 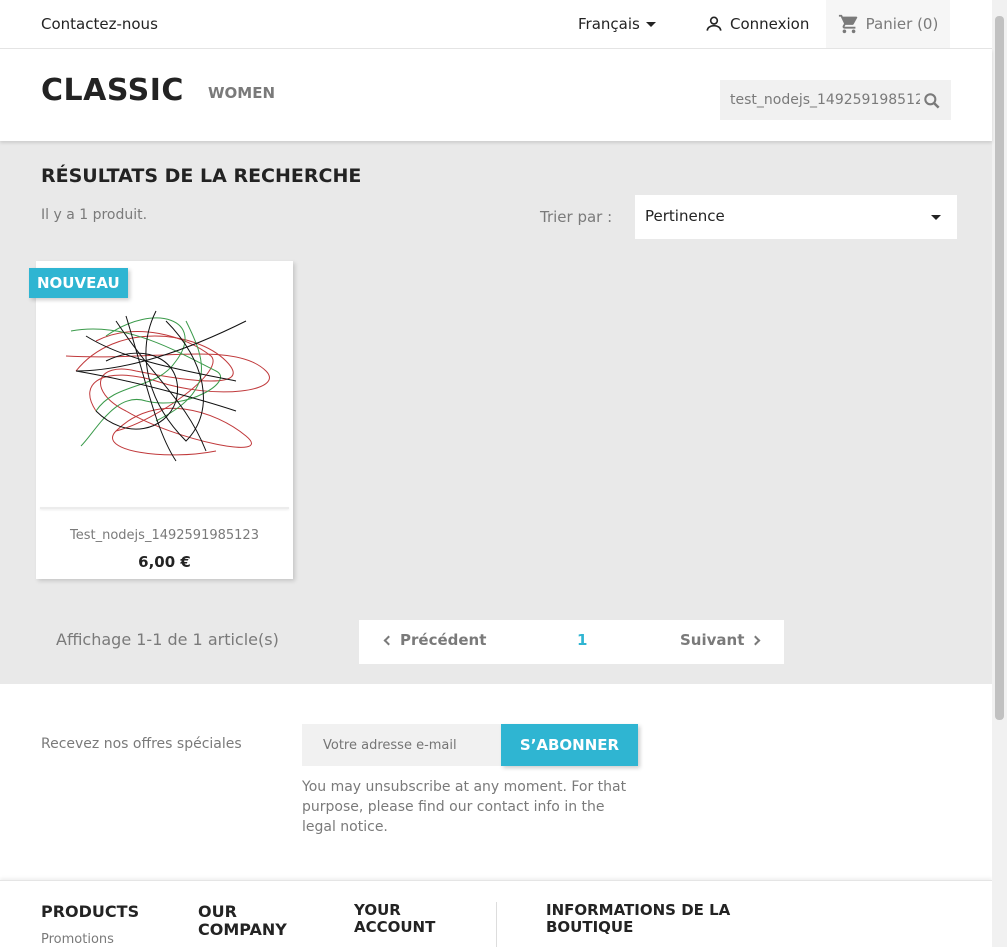 I want to click on cart-button: Panier (0), so click(x=888, y=24).